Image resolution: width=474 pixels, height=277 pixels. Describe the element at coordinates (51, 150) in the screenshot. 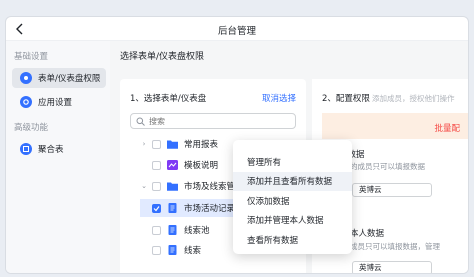

I see `sidebar-item-label: 聚合表` at that location.